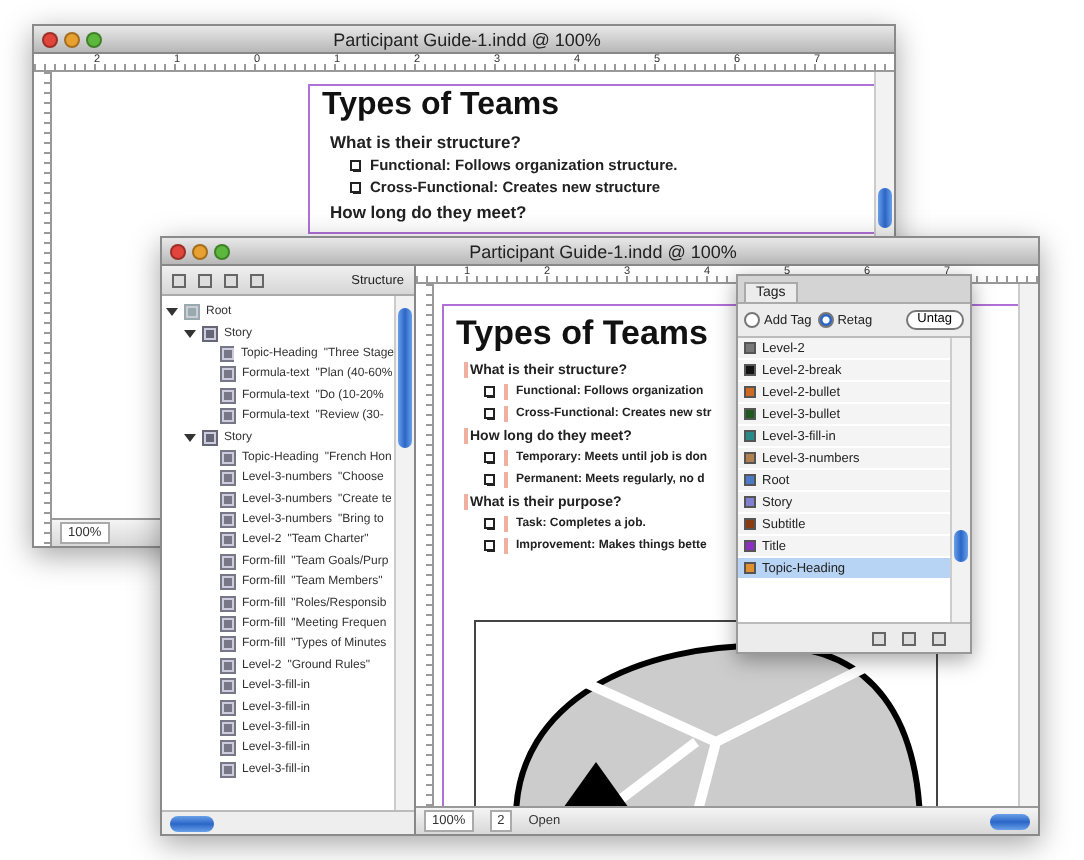 The height and width of the screenshot is (860, 1084). Describe the element at coordinates (190, 437) in the screenshot. I see `expanded-triangle-icon` at that location.